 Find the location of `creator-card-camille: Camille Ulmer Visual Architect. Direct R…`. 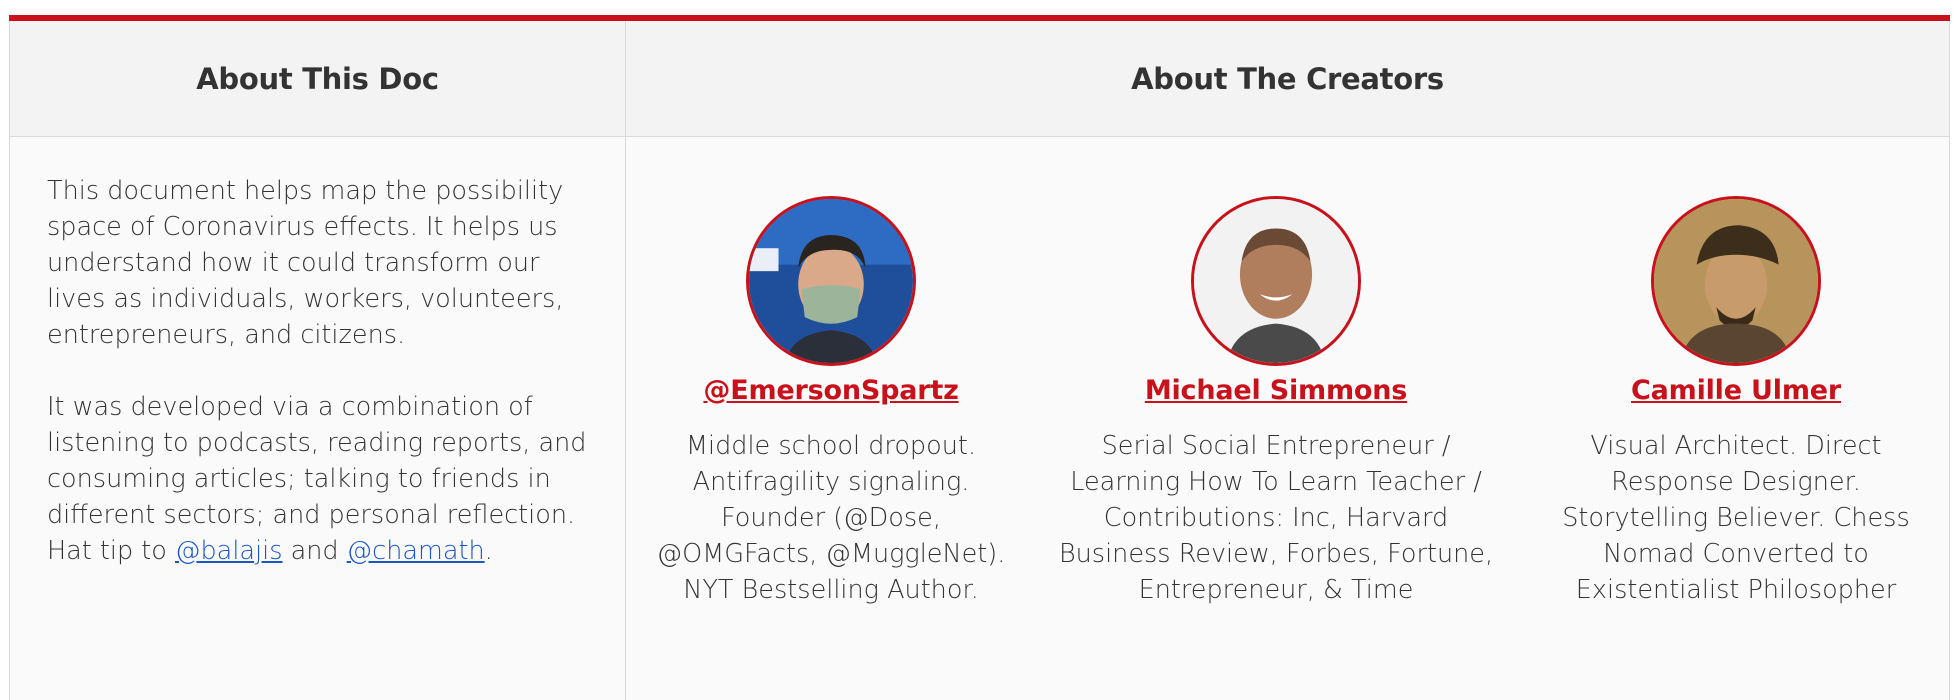

creator-card-camille: Camille Ulmer Visual Architect. Direct R… is located at coordinates (1736, 372).